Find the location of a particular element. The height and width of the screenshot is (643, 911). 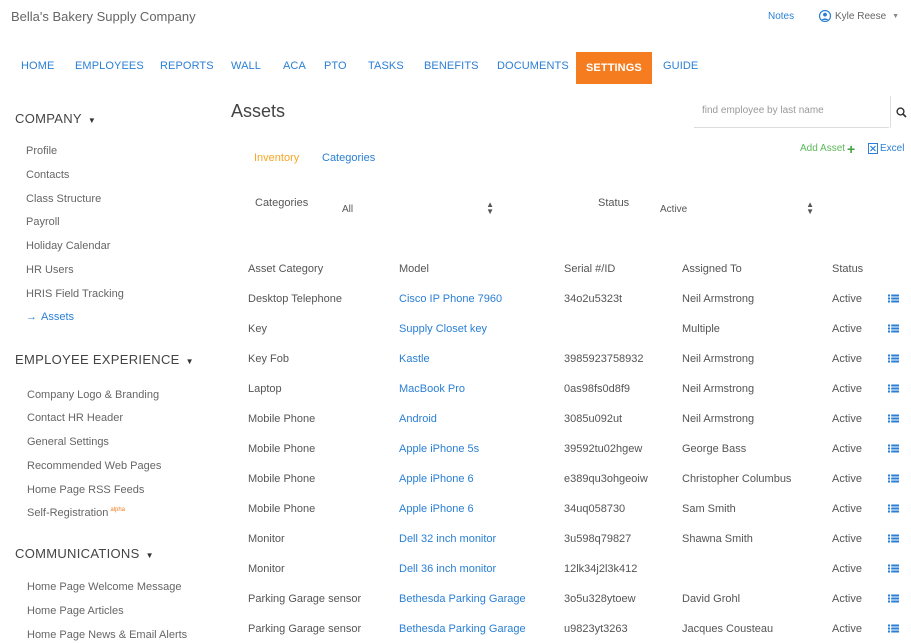

excel-export-button: Excel is located at coordinates (886, 148).